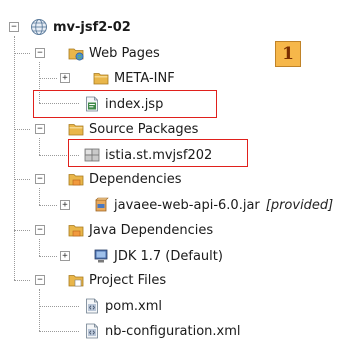 Image resolution: width=355 pixels, height=341 pixels. What do you see at coordinates (76, 179) in the screenshot?
I see `dependencies-folder-icon` at bounding box center [76, 179].